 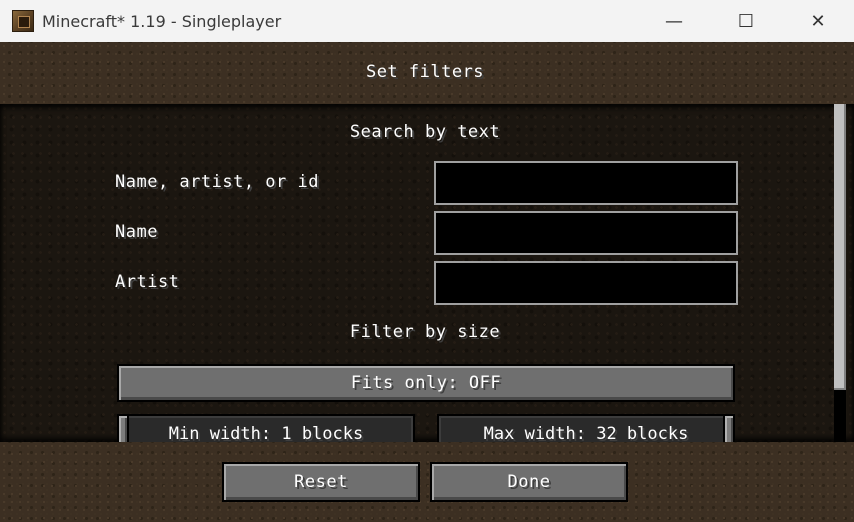 I want to click on min-width-slider: Min width: 1 blocks, so click(x=266, y=428).